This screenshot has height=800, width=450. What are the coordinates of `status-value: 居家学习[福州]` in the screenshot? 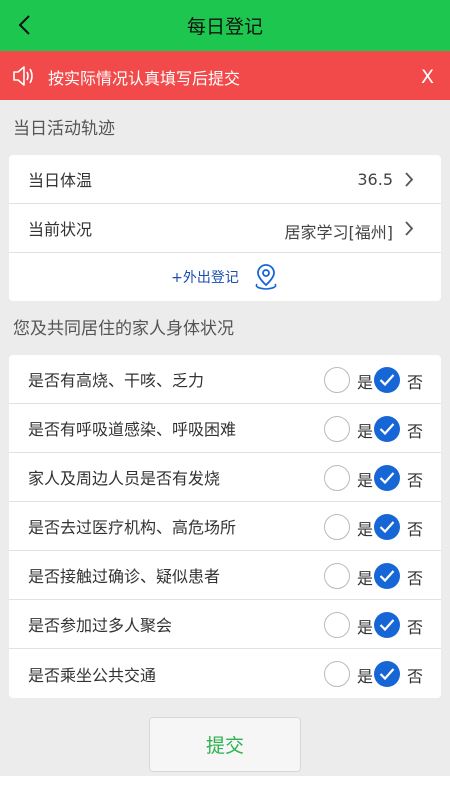 It's located at (339, 232).